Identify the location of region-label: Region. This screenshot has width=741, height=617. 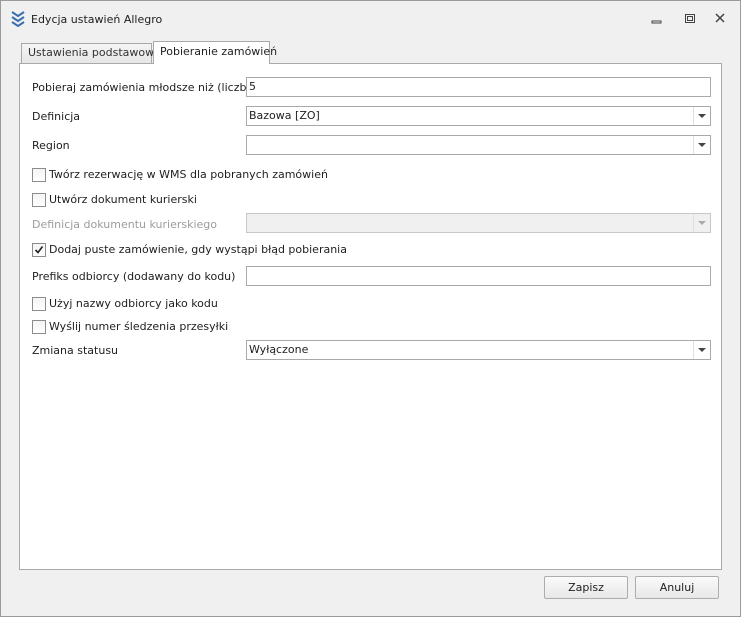
(51, 145).